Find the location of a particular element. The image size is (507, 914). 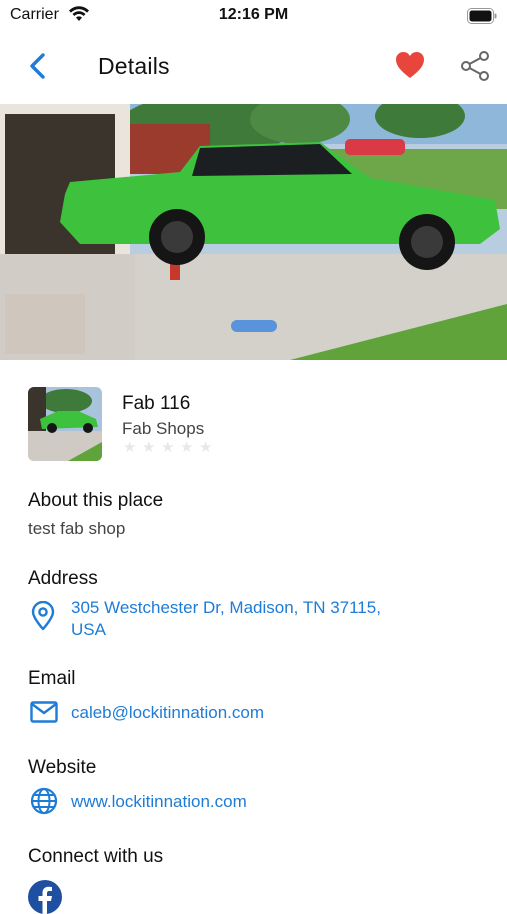

address-line-2: USA is located at coordinates (88, 629).